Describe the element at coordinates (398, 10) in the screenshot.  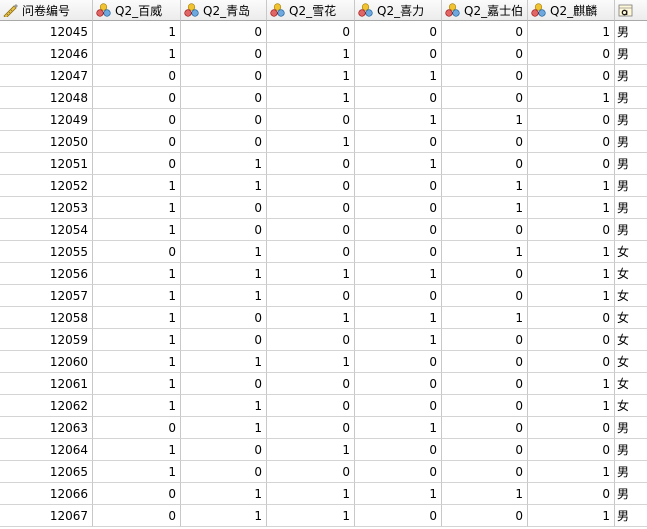
I see `column-header-q2-heineken: Q2_喜力` at that location.